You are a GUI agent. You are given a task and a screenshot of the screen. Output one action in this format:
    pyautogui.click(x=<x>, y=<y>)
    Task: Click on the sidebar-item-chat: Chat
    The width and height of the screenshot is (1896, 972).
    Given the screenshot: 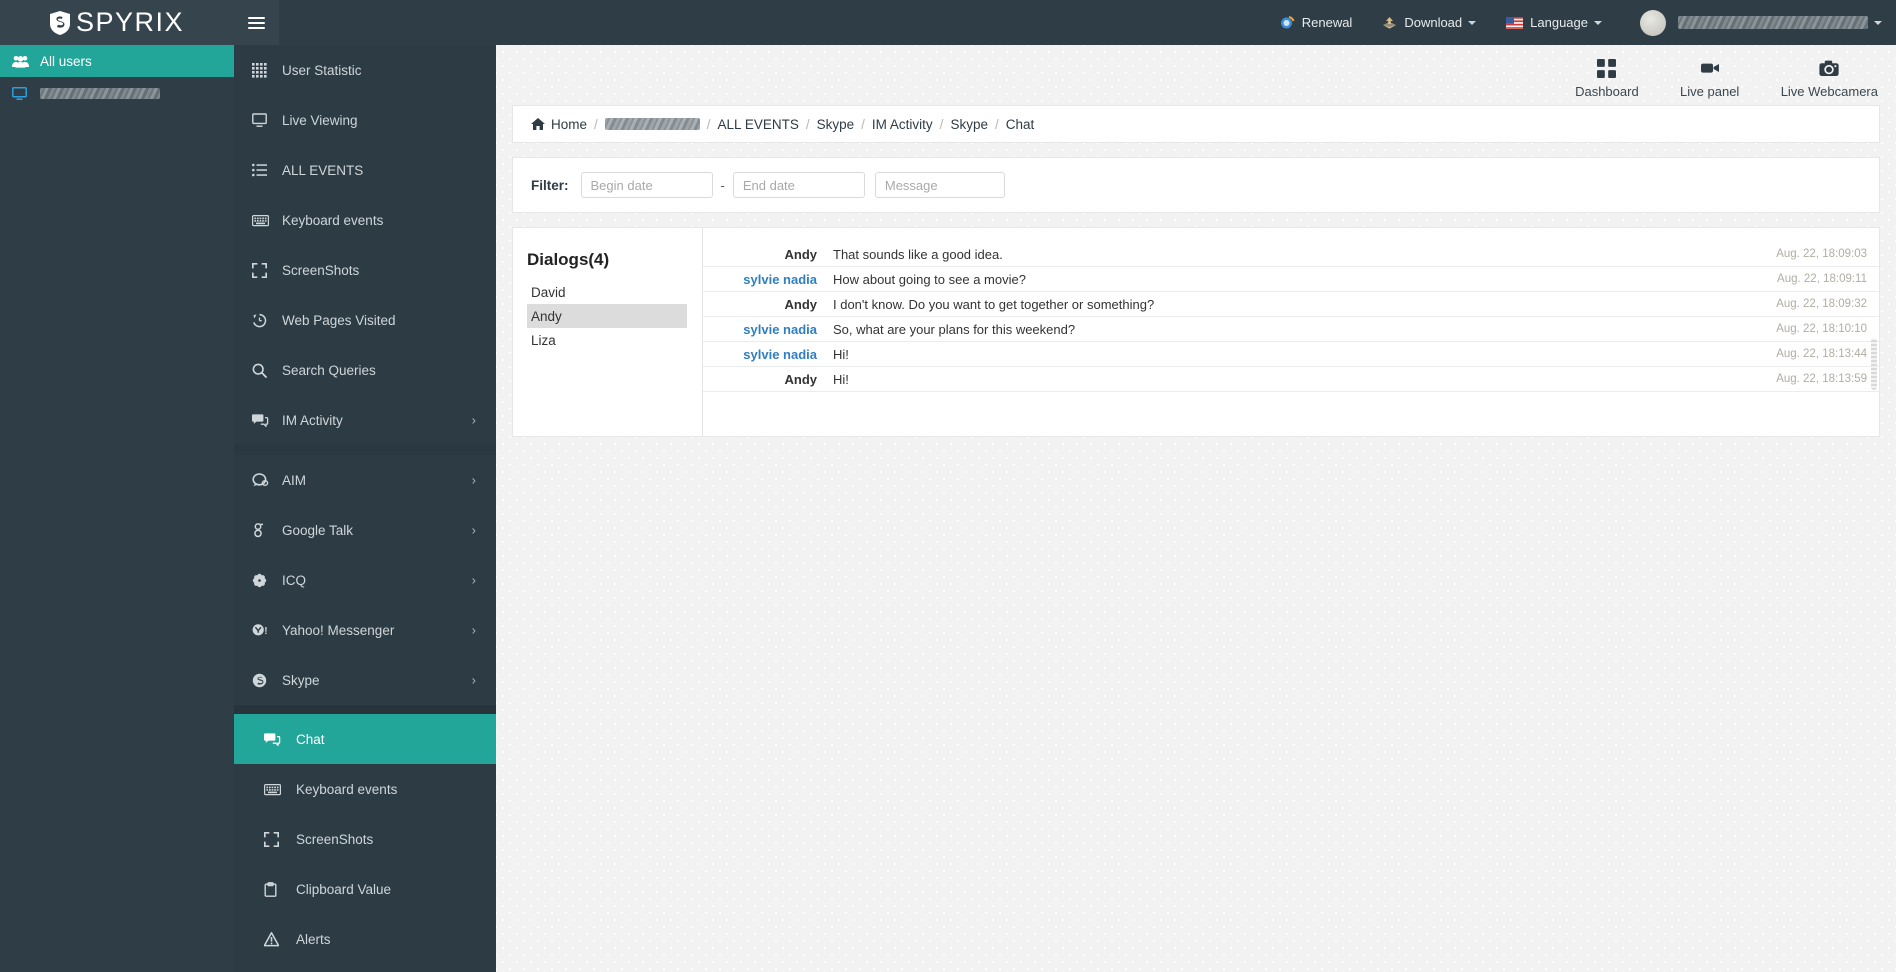 What is the action you would take?
    pyautogui.click(x=365, y=739)
    